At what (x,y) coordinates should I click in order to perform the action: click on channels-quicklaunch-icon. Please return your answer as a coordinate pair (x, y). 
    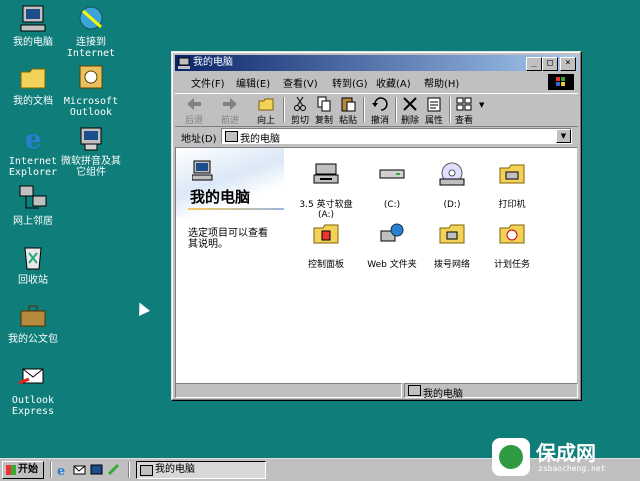
    Looking at the image, I should click on (113, 469).